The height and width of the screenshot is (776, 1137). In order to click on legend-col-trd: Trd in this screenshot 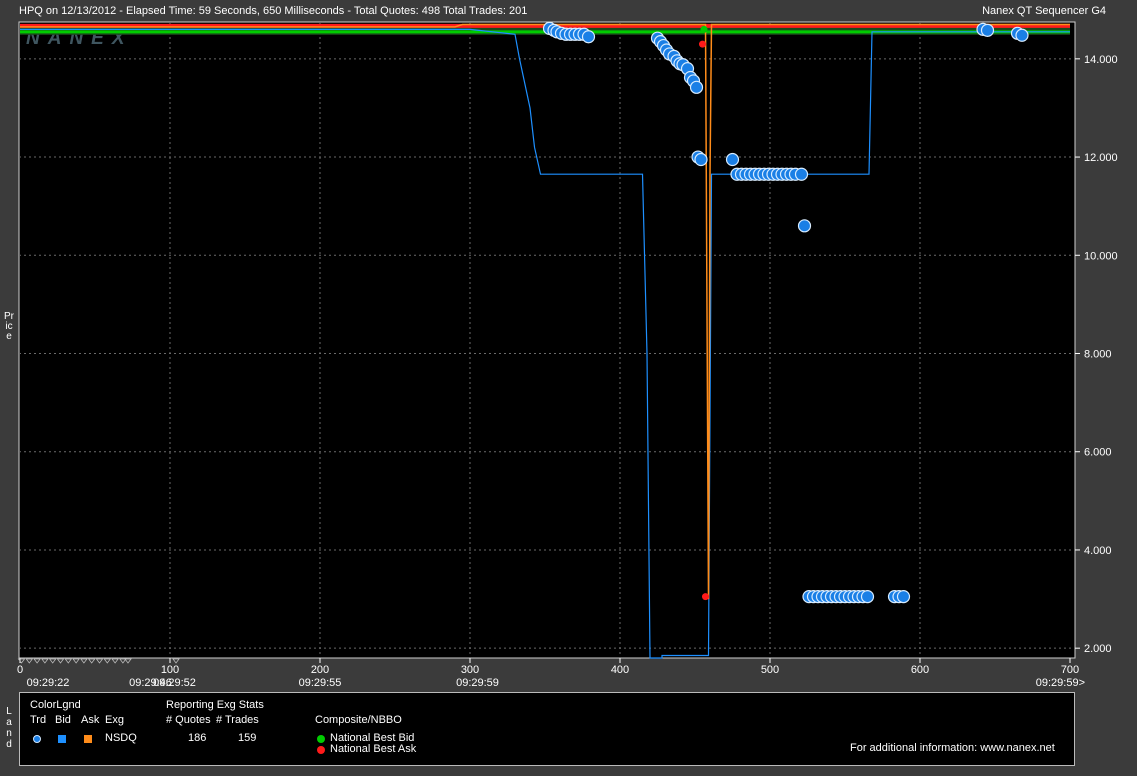, I will do `click(38, 720)`.